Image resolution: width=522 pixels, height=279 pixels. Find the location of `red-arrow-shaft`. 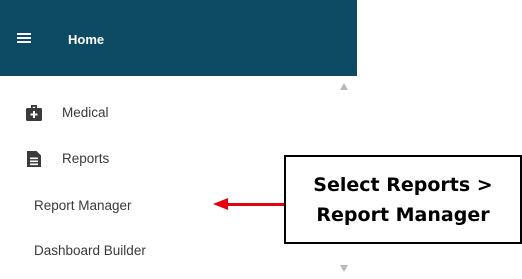

red-arrow-shaft is located at coordinates (255, 204).